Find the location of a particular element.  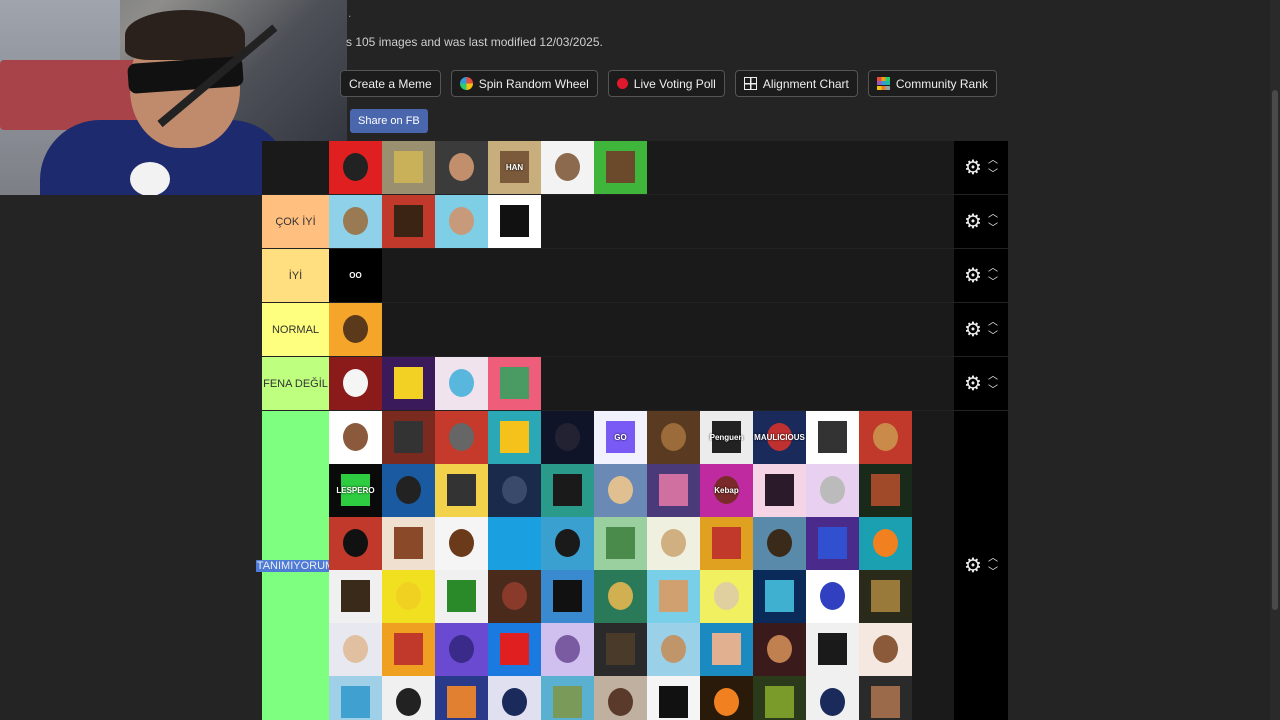

alignment-chart-button: Alignment Chart is located at coordinates (796, 83).